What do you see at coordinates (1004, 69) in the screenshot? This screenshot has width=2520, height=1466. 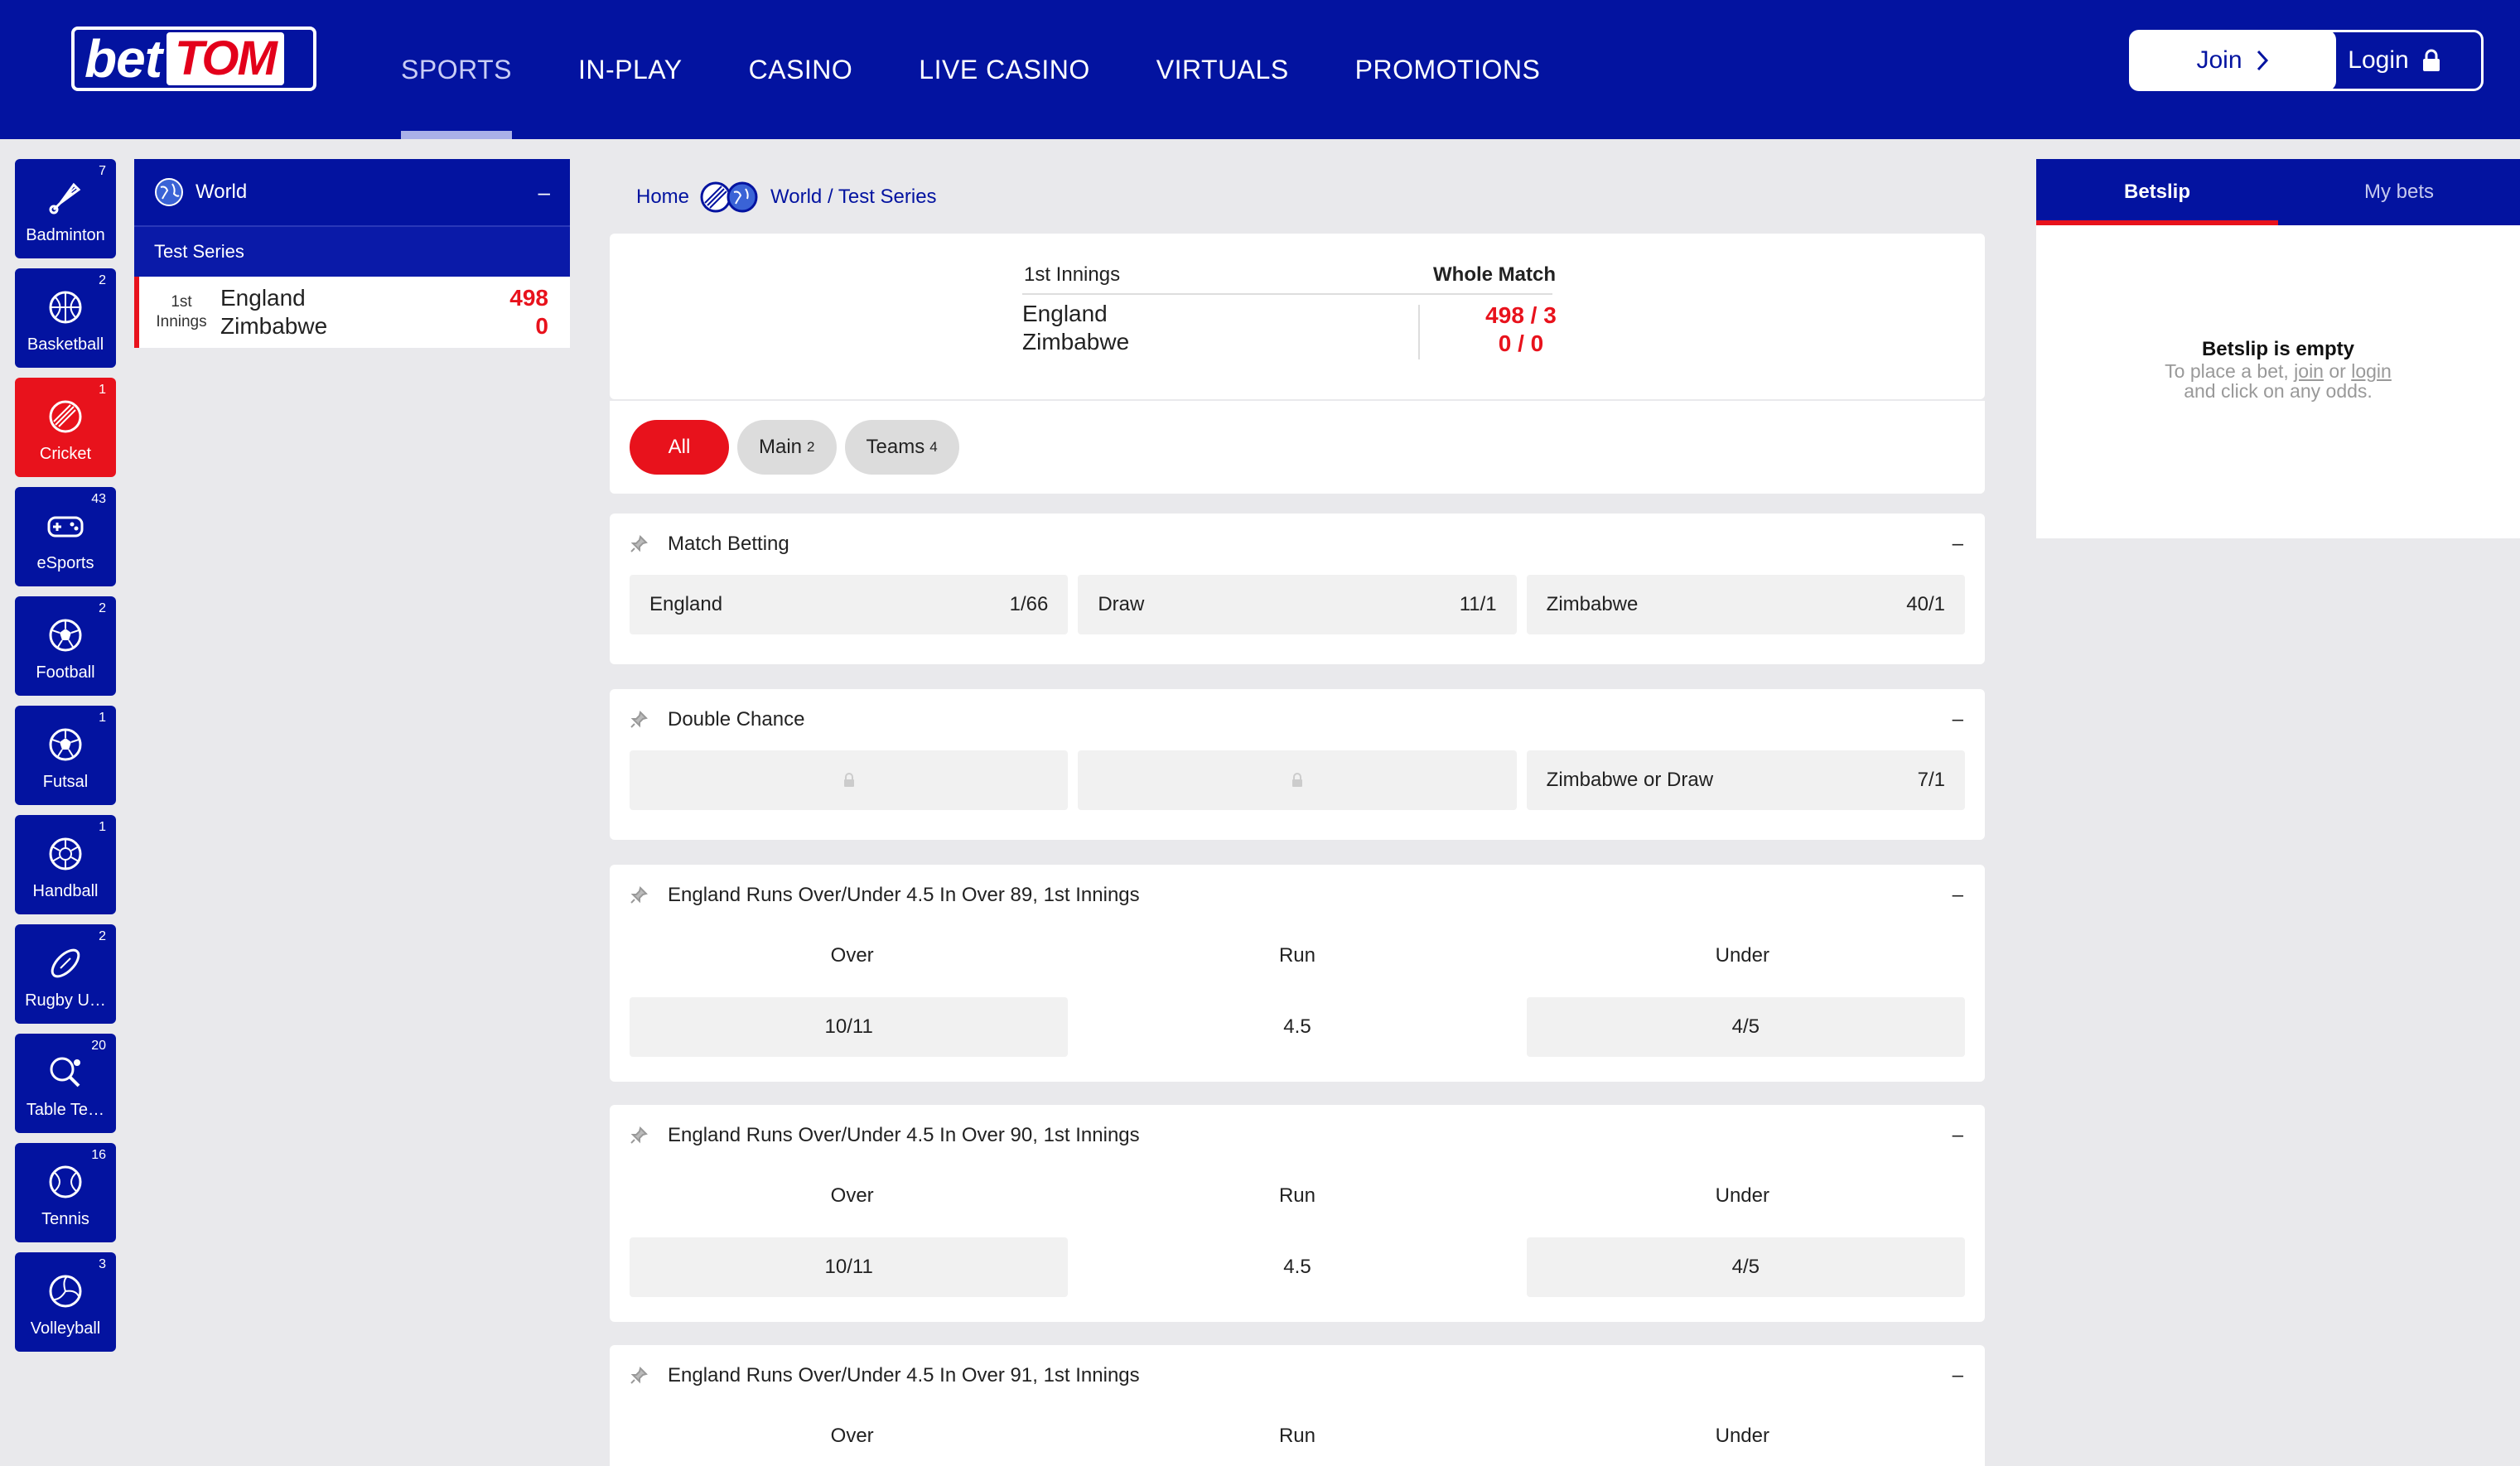 I see `nav-live-casino: LIVE CASINO` at bounding box center [1004, 69].